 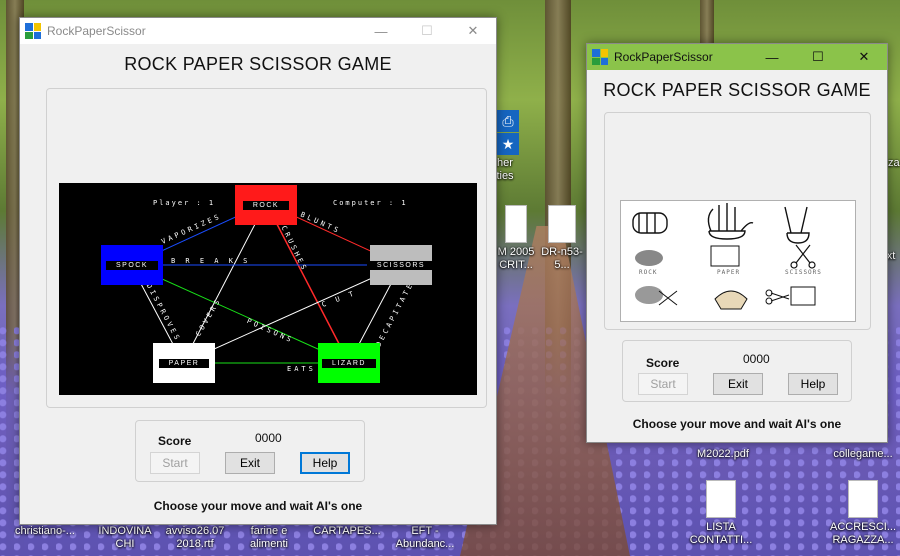 I want to click on rock-hand-label: ROCK, so click(x=648, y=272).